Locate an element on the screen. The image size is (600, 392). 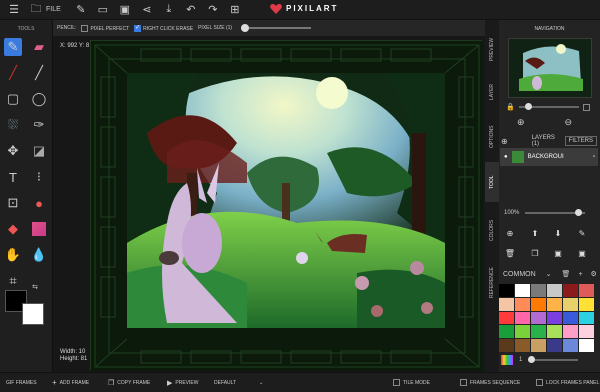
pixilart-logo: PIXILART is located at coordinates (304, 8).